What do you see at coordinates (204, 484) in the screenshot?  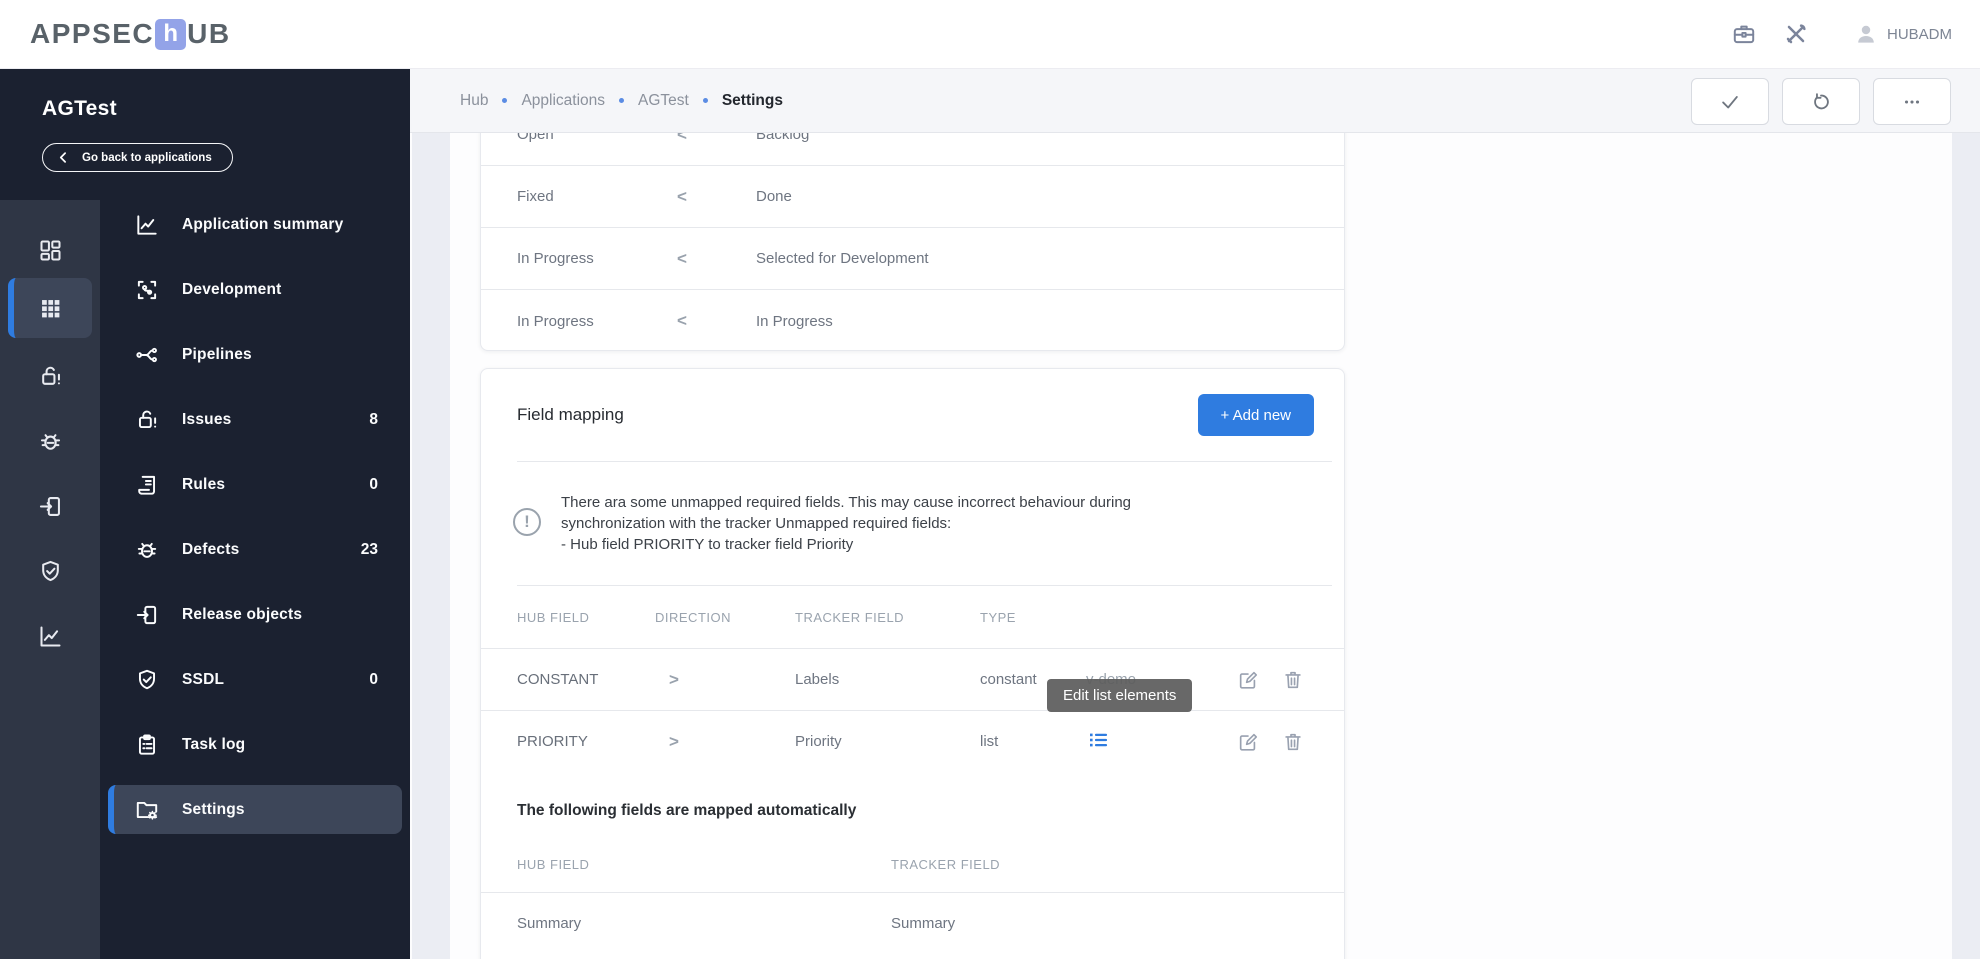 I see `menu-label: Rules` at bounding box center [204, 484].